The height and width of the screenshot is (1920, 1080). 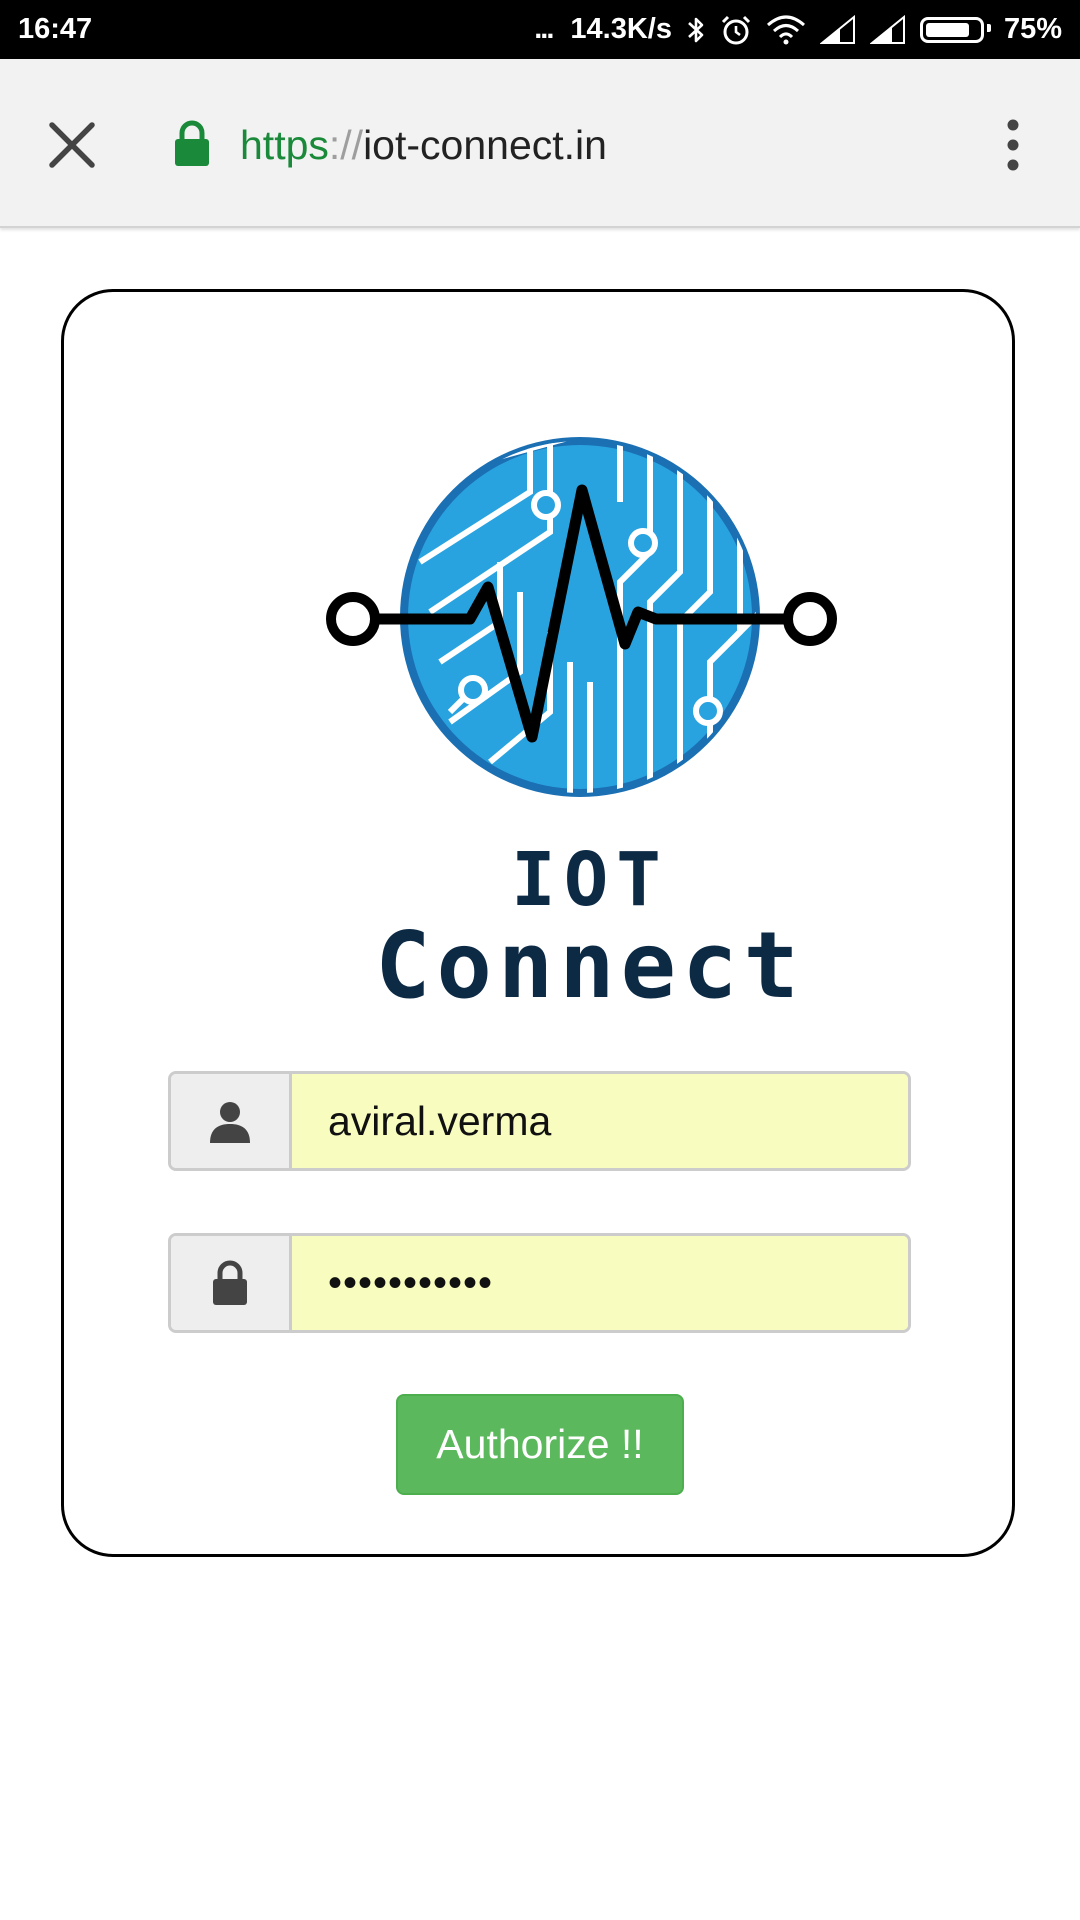 I want to click on brand-wordmark: IOT Connect, so click(x=590, y=925).